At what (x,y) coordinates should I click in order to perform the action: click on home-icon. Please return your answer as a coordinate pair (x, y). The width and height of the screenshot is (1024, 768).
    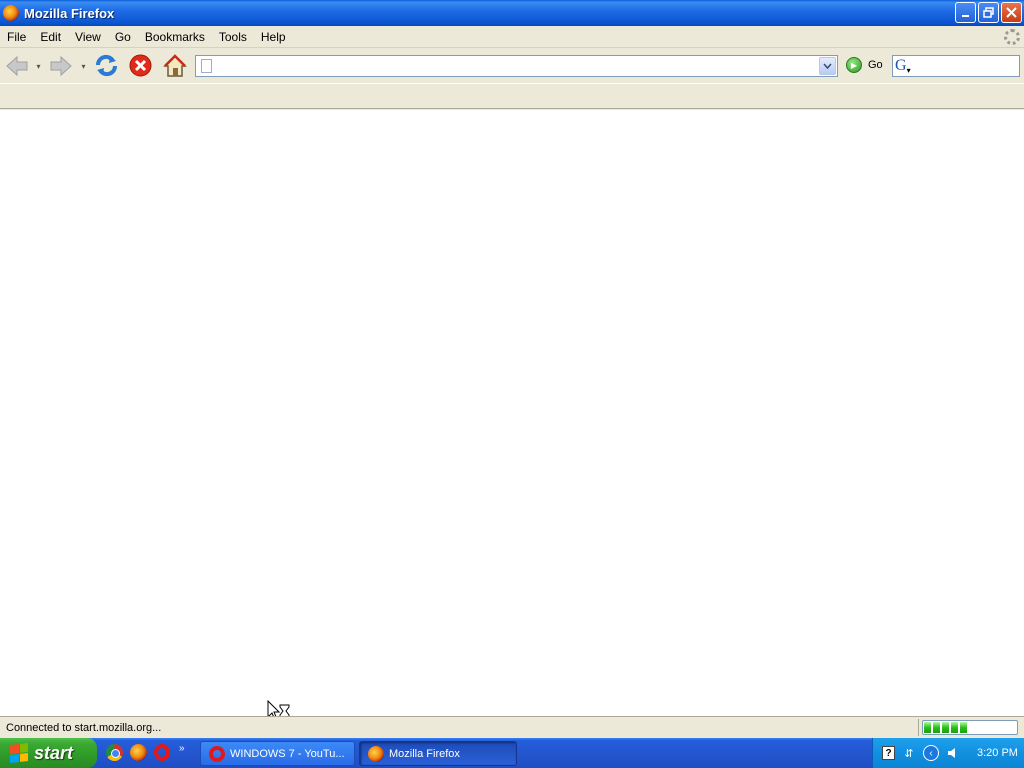
    Looking at the image, I should click on (175, 65).